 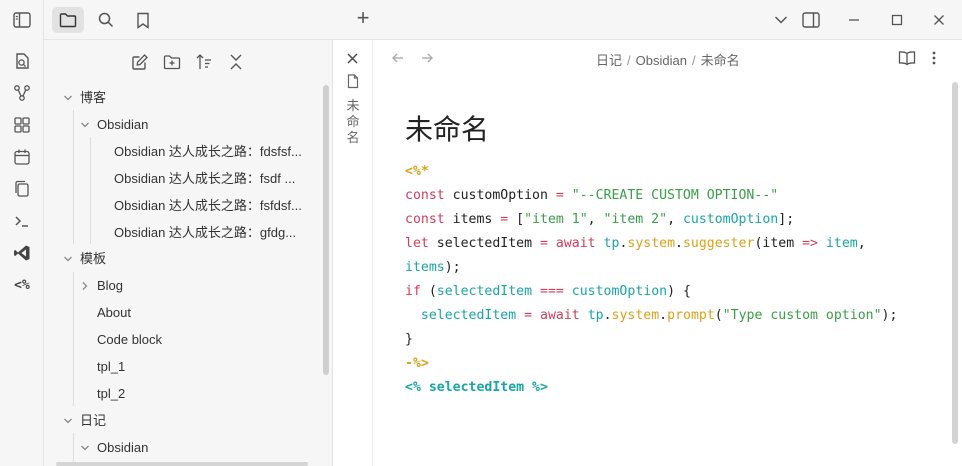 I want to click on sidebar-horizontal-scrollbar, so click(x=182, y=464).